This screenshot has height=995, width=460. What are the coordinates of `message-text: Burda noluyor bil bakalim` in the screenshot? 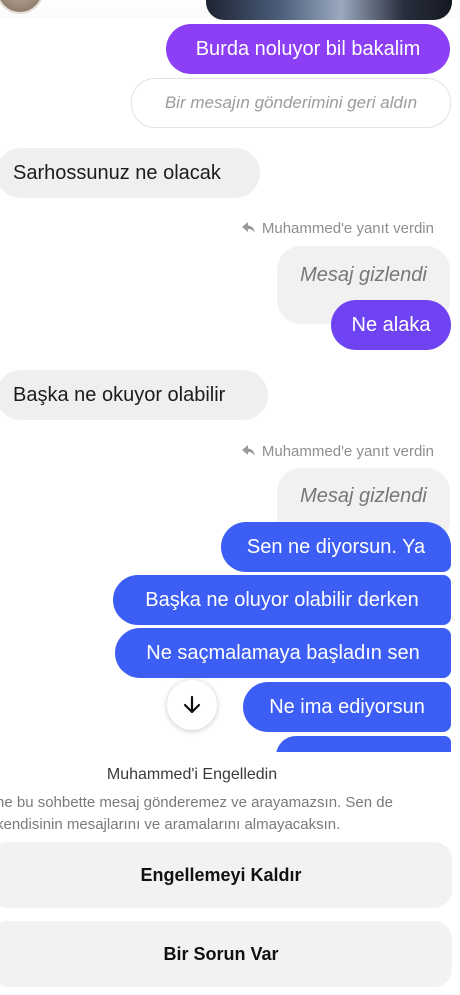 It's located at (308, 49).